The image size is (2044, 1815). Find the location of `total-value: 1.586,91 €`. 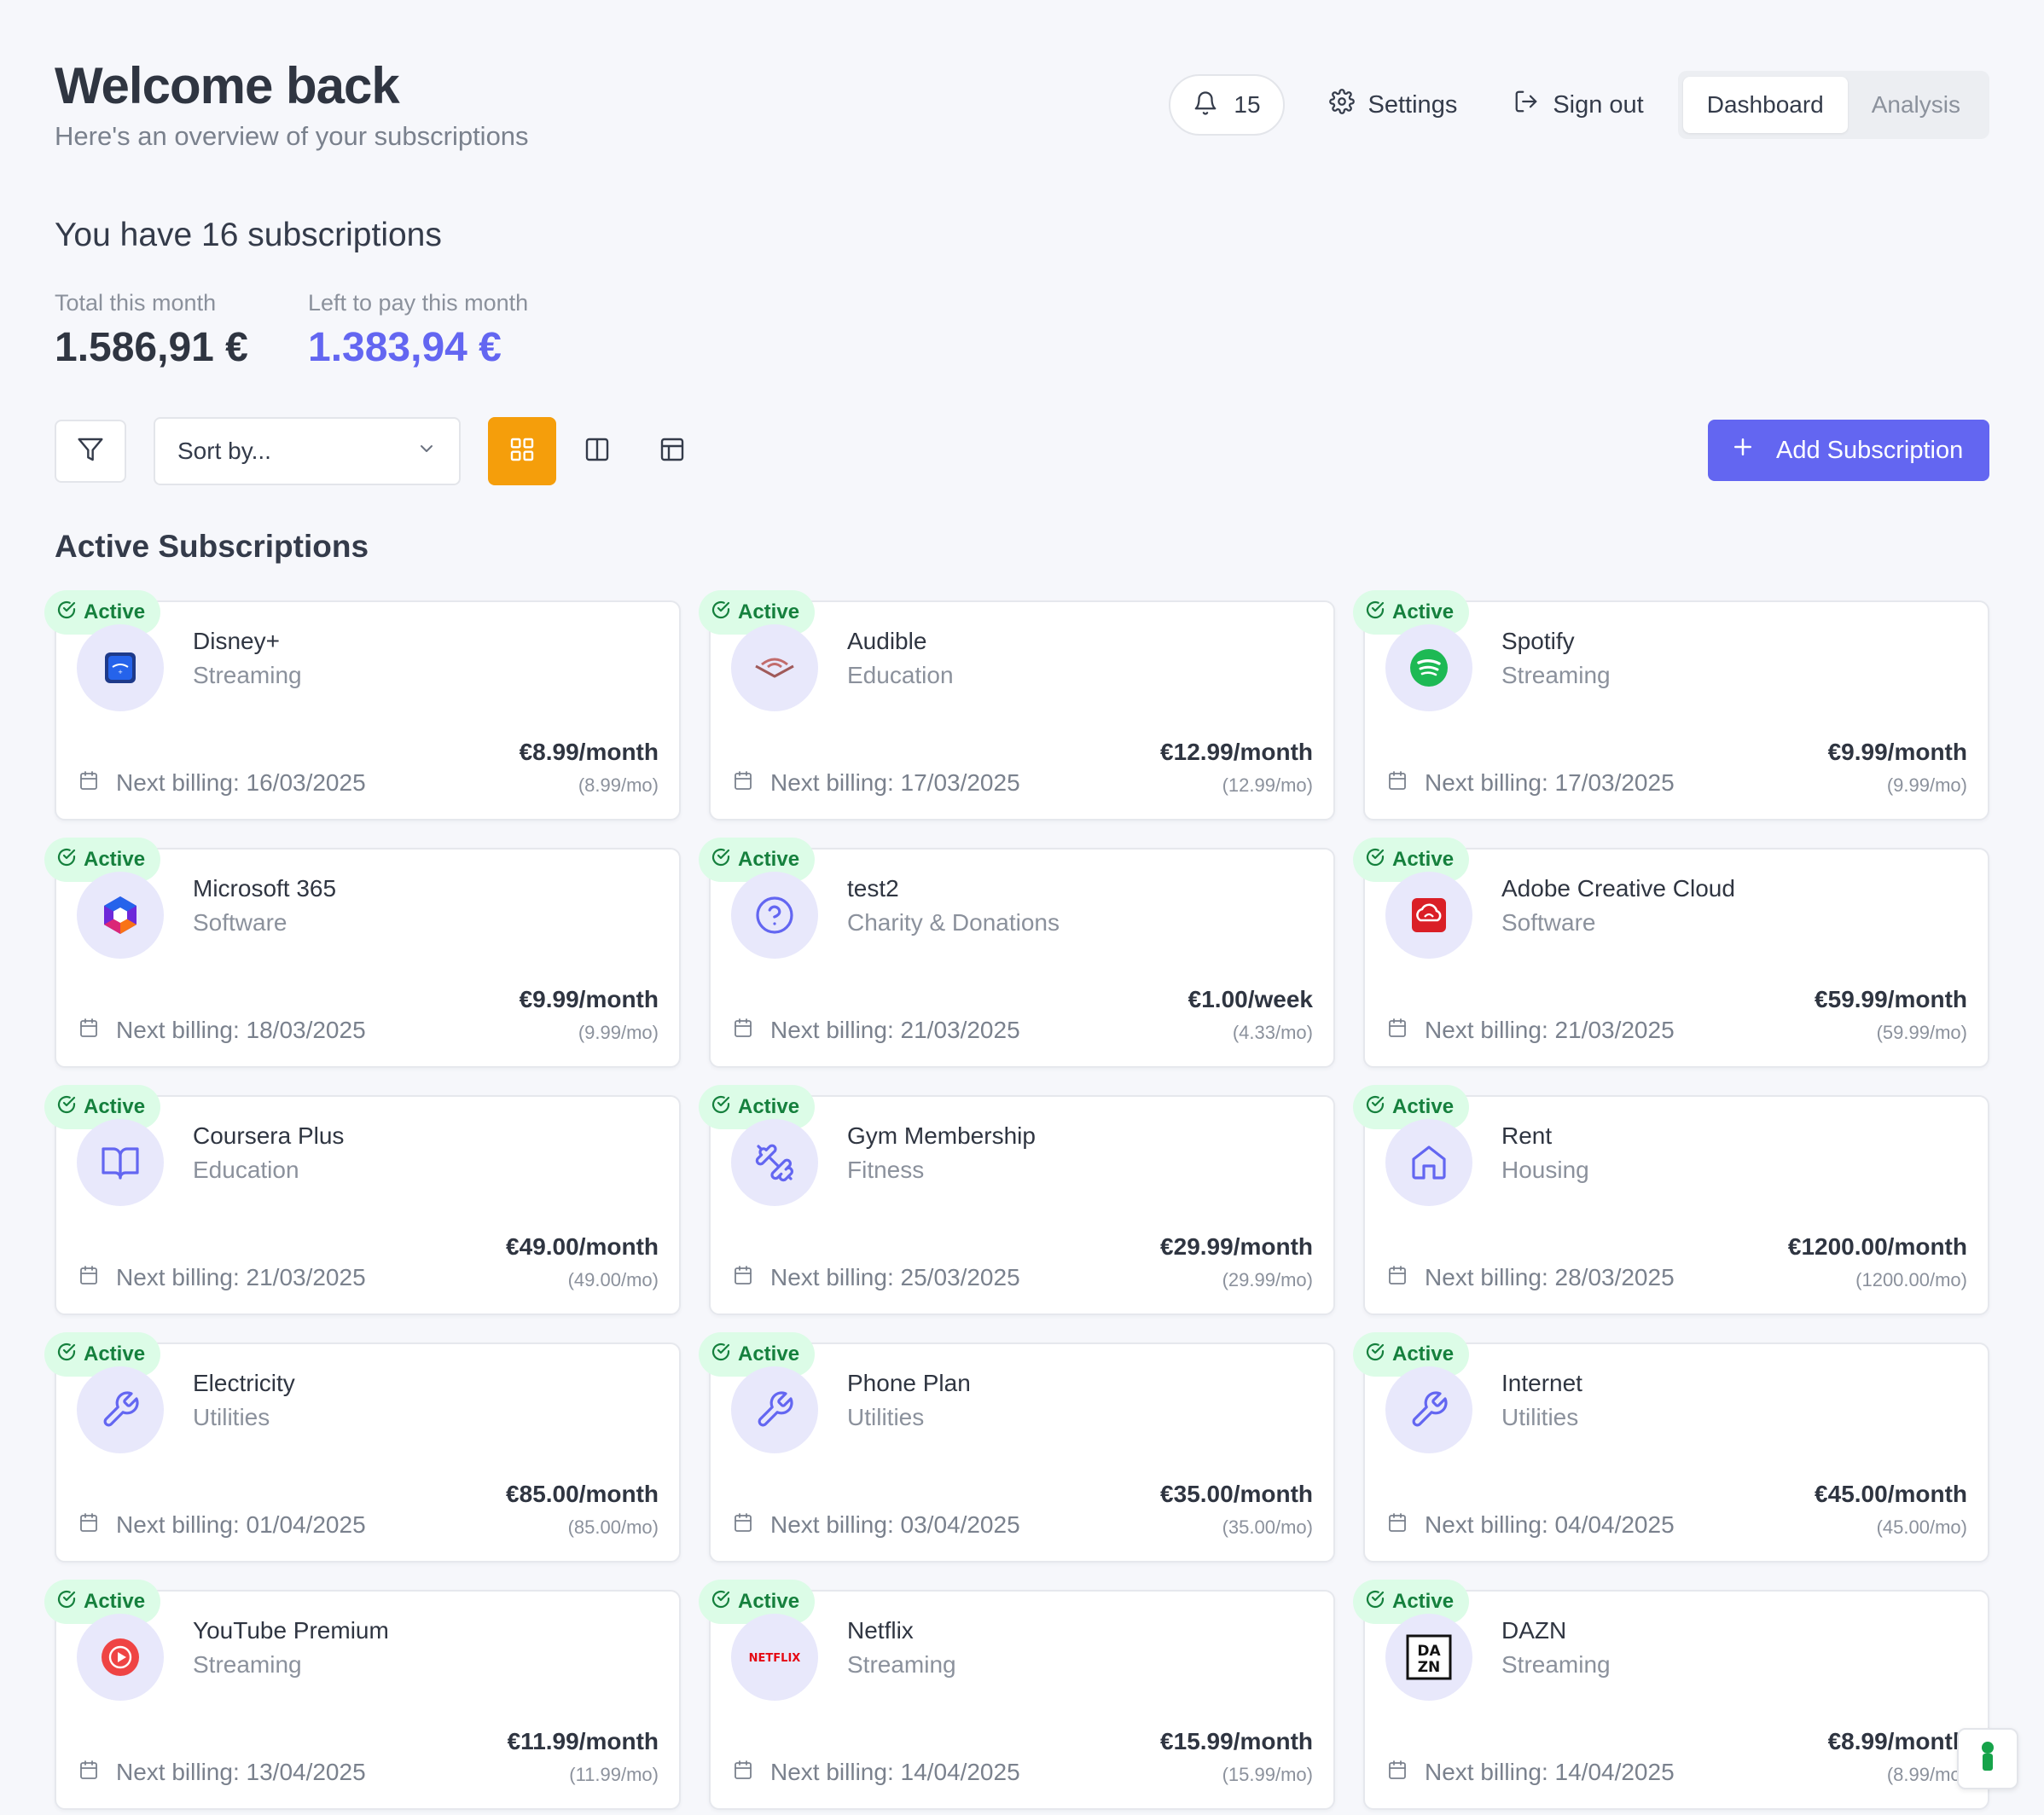

total-value: 1.586,91 € is located at coordinates (151, 347).